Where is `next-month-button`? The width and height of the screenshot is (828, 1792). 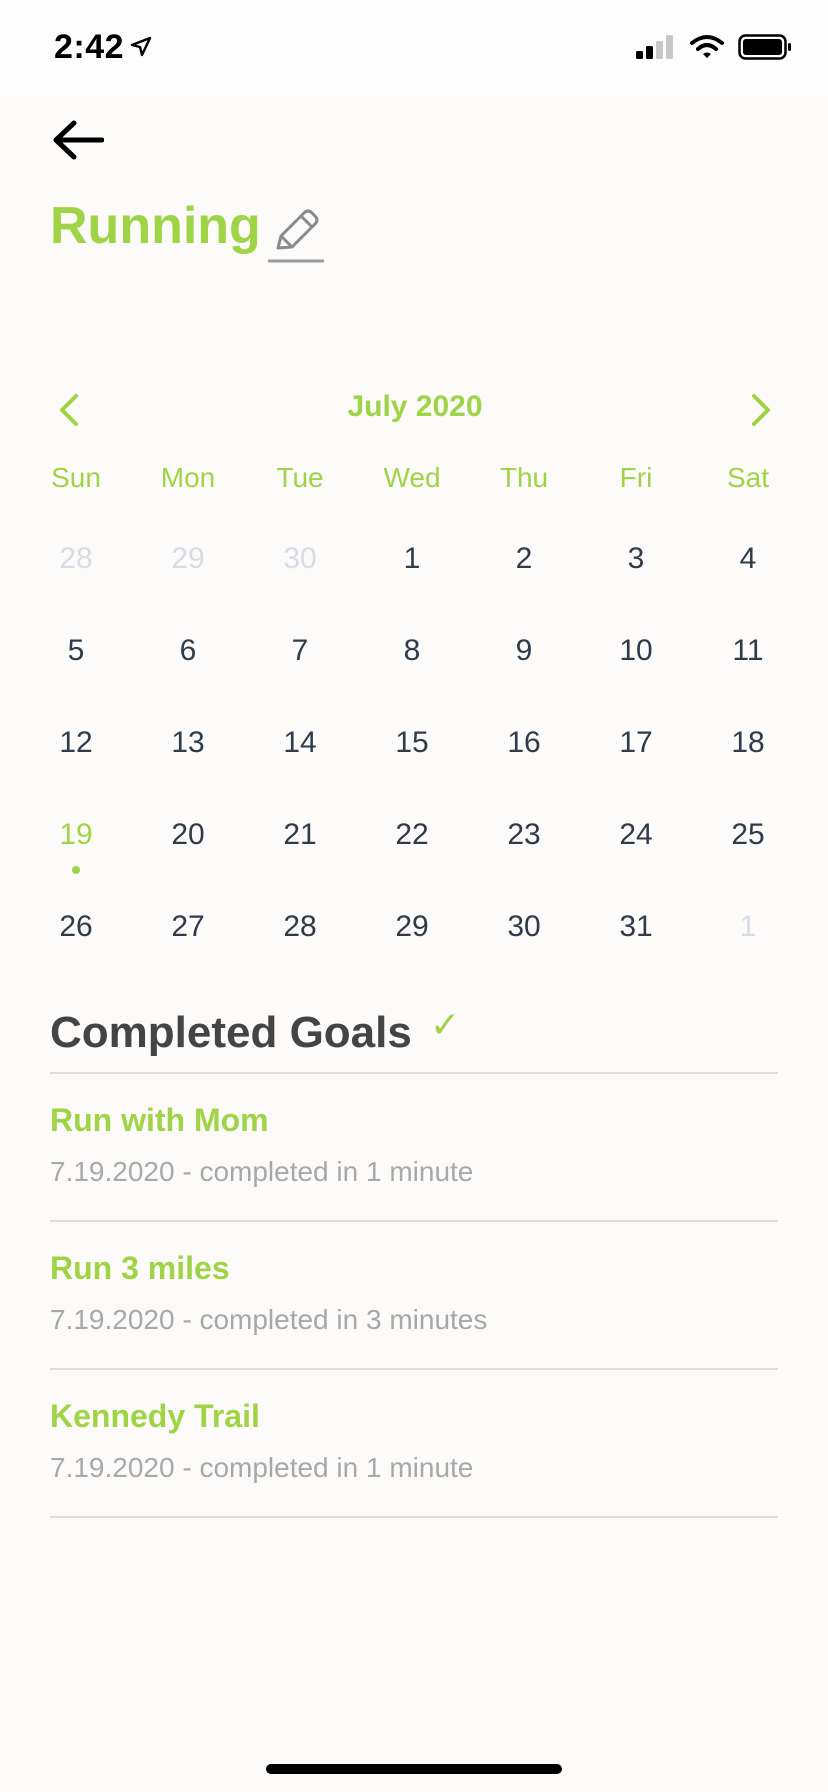
next-month-button is located at coordinates (760, 410).